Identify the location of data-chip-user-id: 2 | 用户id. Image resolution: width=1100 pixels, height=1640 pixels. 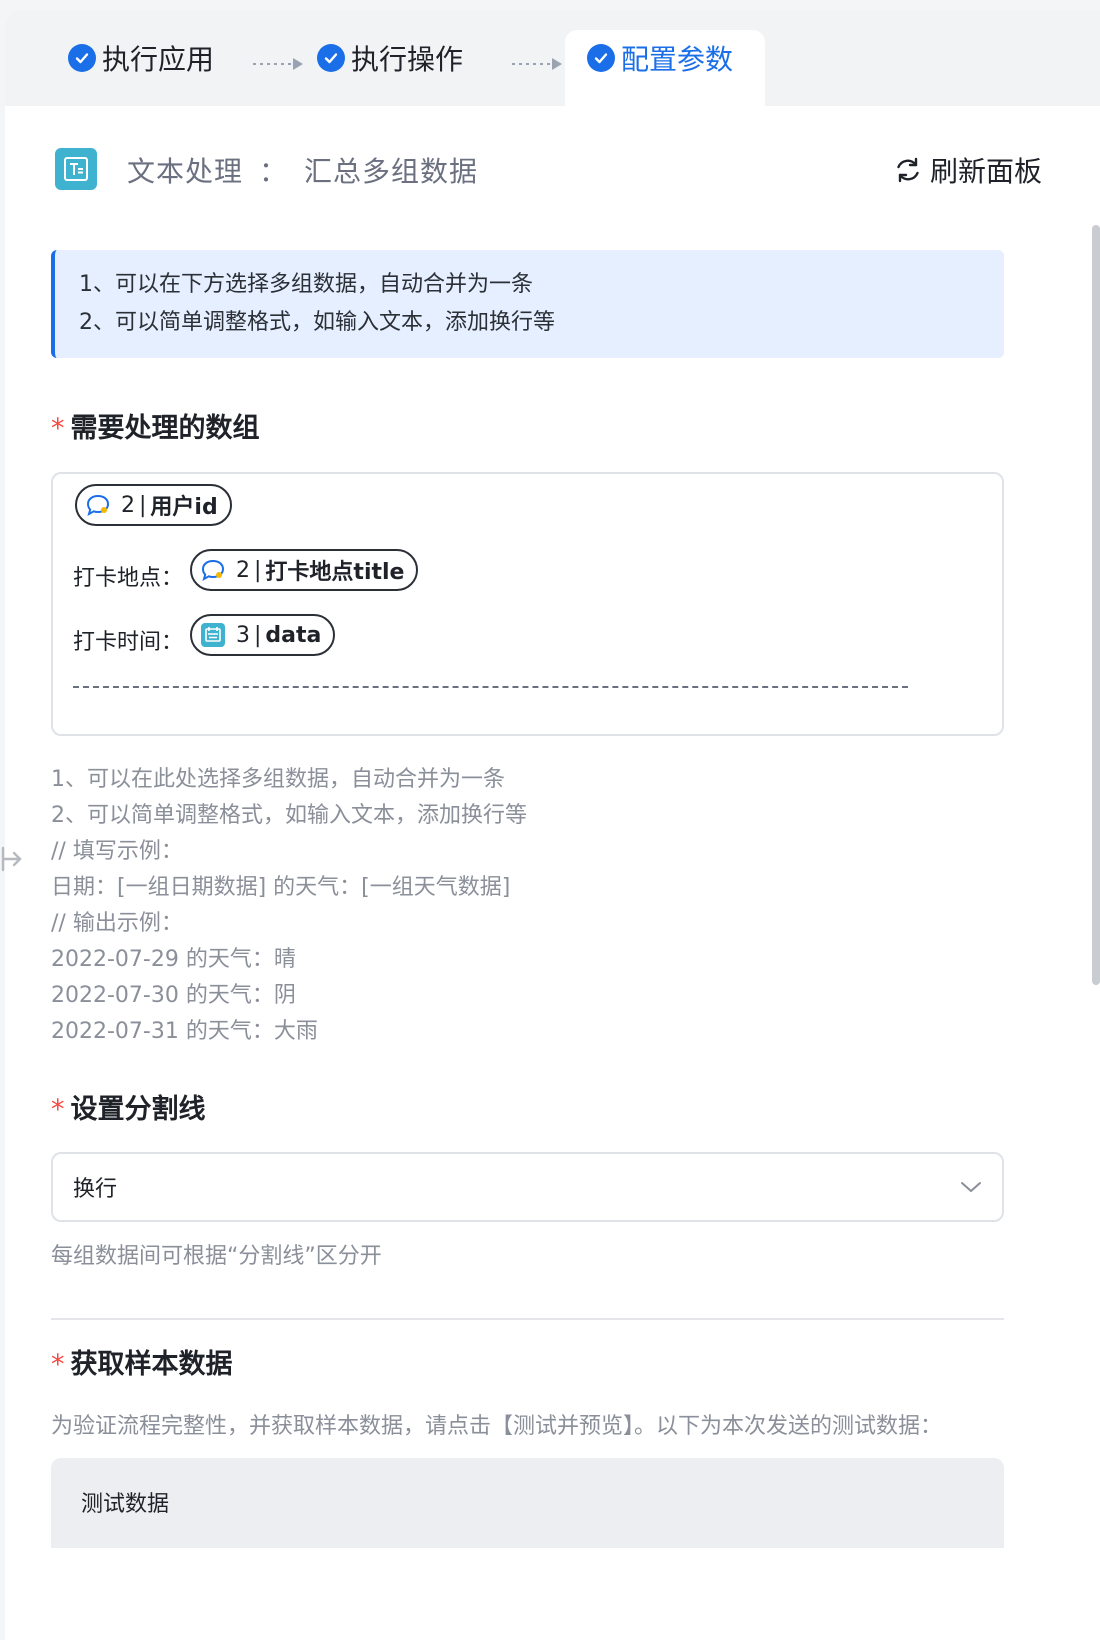
(153, 505).